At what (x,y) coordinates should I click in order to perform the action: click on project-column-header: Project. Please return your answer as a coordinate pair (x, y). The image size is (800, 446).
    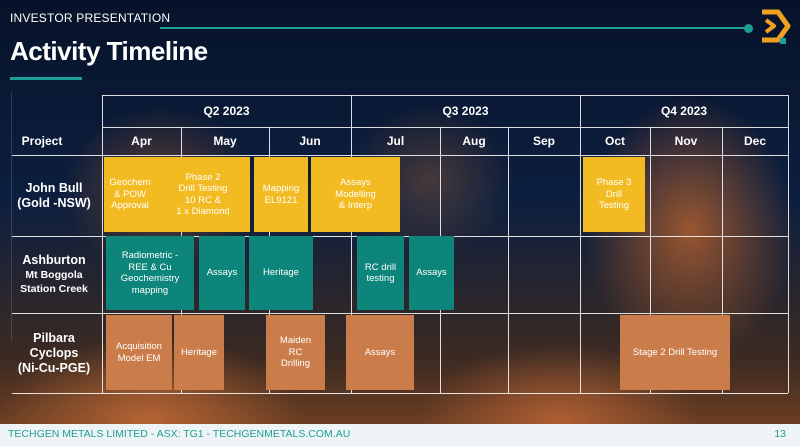
    Looking at the image, I should click on (42, 141).